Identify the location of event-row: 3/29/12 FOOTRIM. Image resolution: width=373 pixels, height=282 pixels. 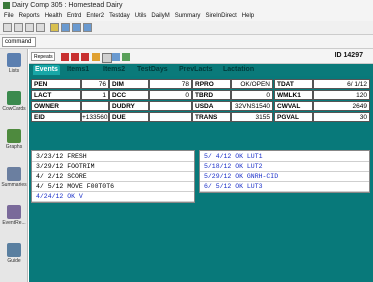
(113, 167).